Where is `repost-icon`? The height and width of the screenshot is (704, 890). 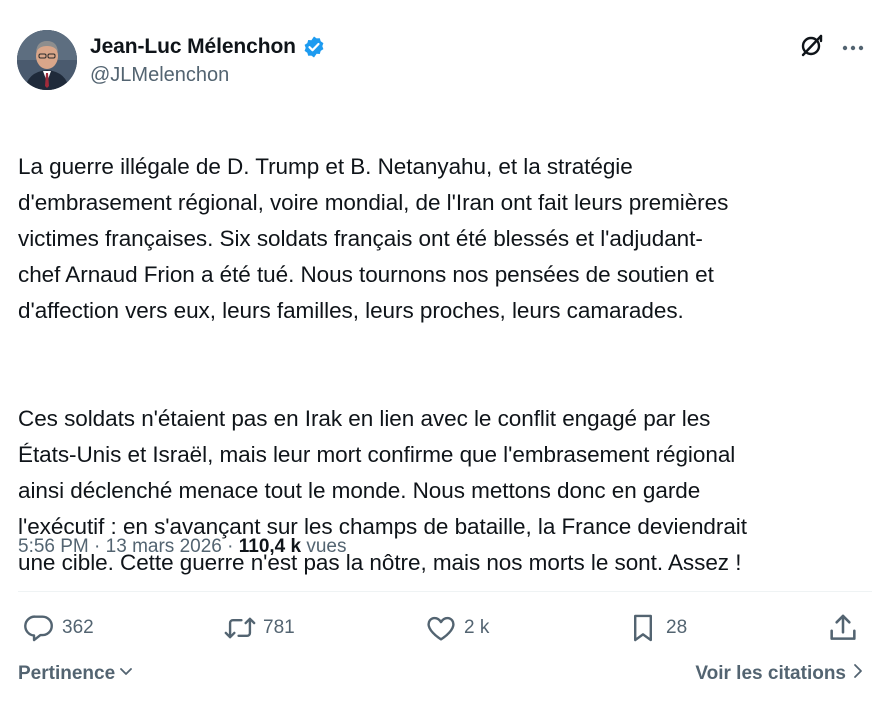 repost-icon is located at coordinates (240, 628).